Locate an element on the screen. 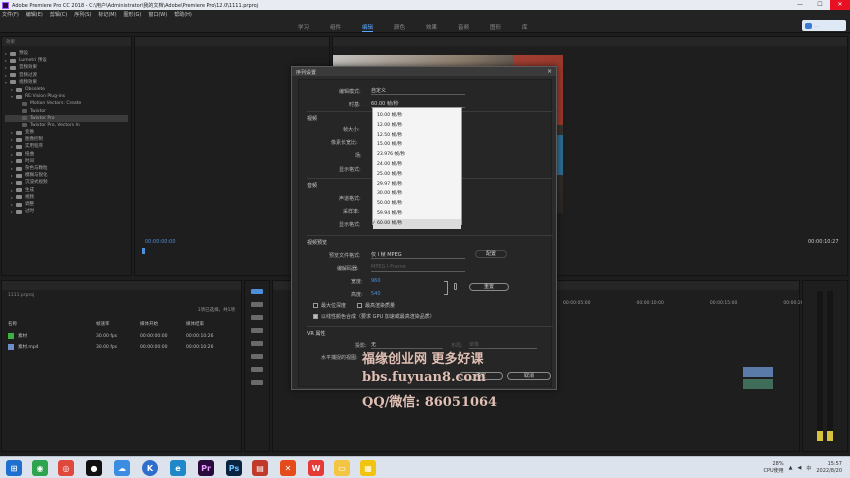 This screenshot has height=478, width=850. timebase-option: 10.00 帧/秒 is located at coordinates (417, 116).